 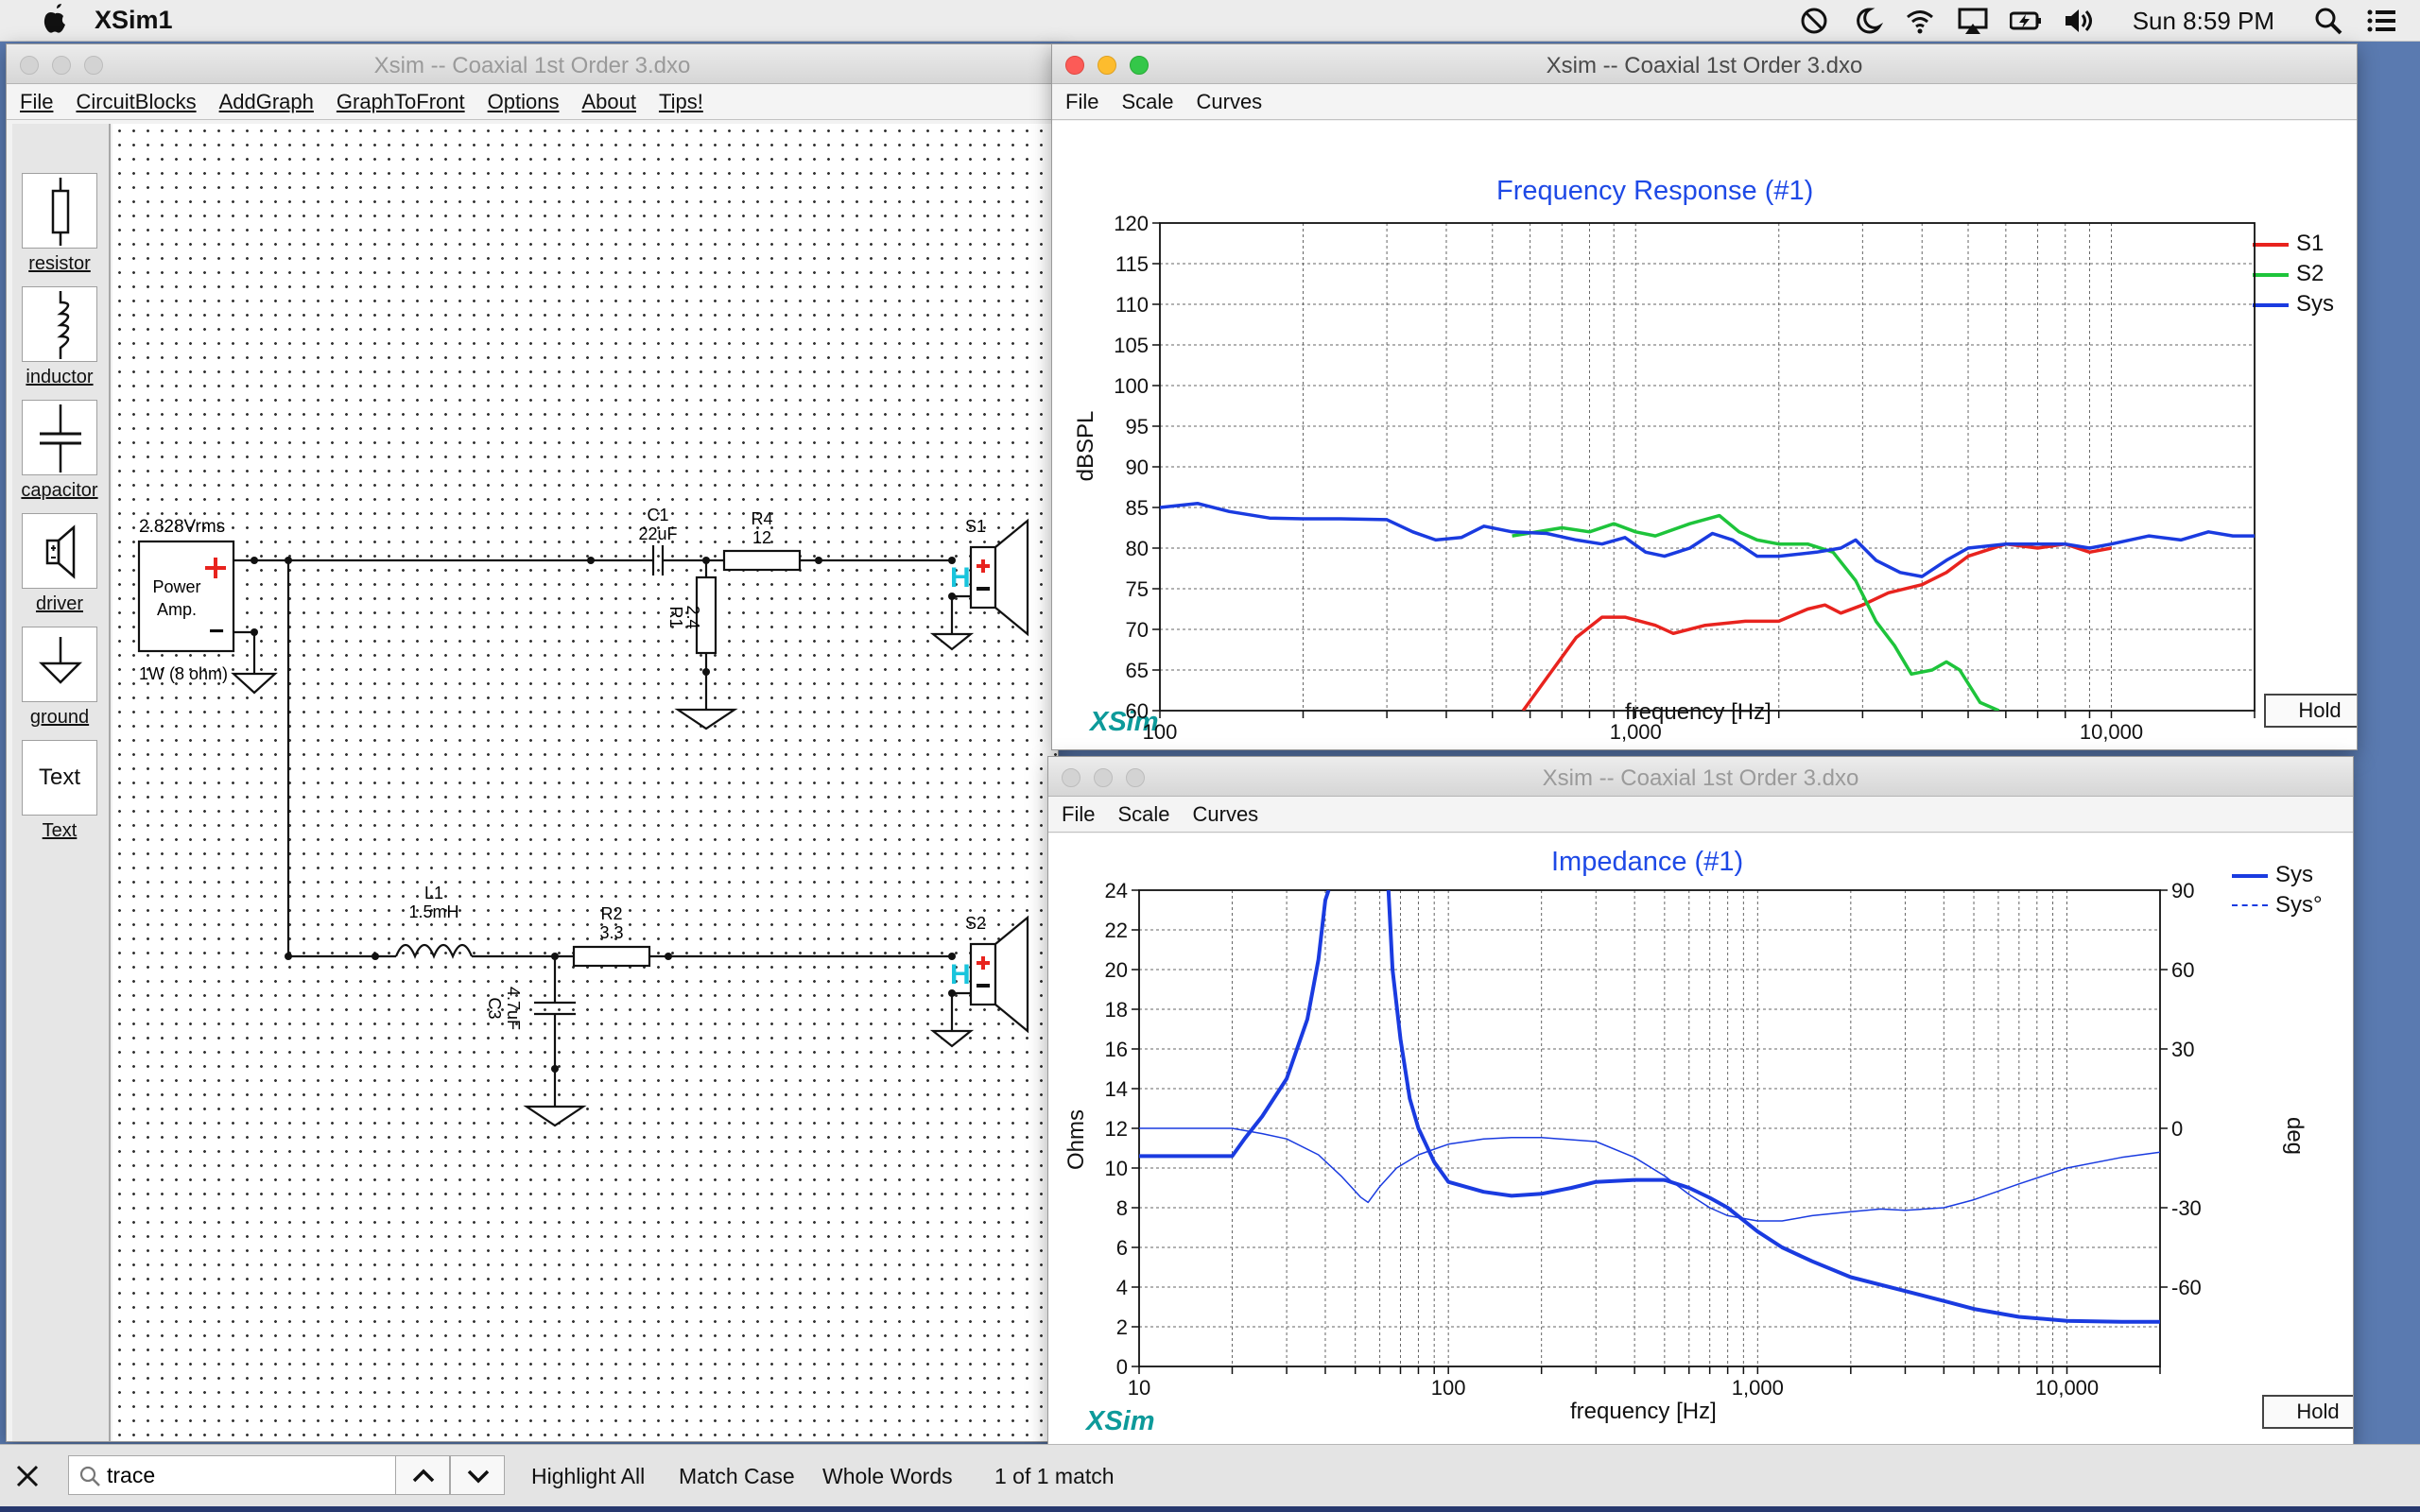 I want to click on inductor-l1, so click(x=434, y=951).